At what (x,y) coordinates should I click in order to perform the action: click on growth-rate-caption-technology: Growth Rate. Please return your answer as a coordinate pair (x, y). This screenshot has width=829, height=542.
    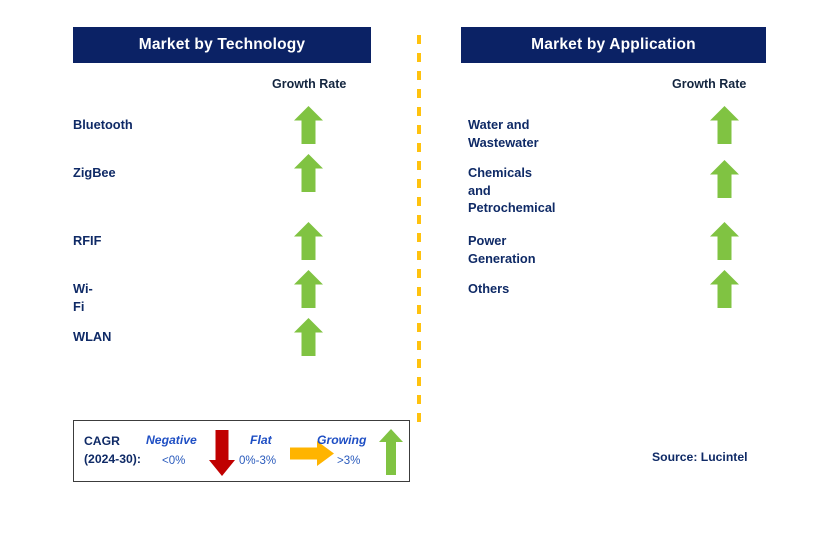
    Looking at the image, I should click on (309, 84).